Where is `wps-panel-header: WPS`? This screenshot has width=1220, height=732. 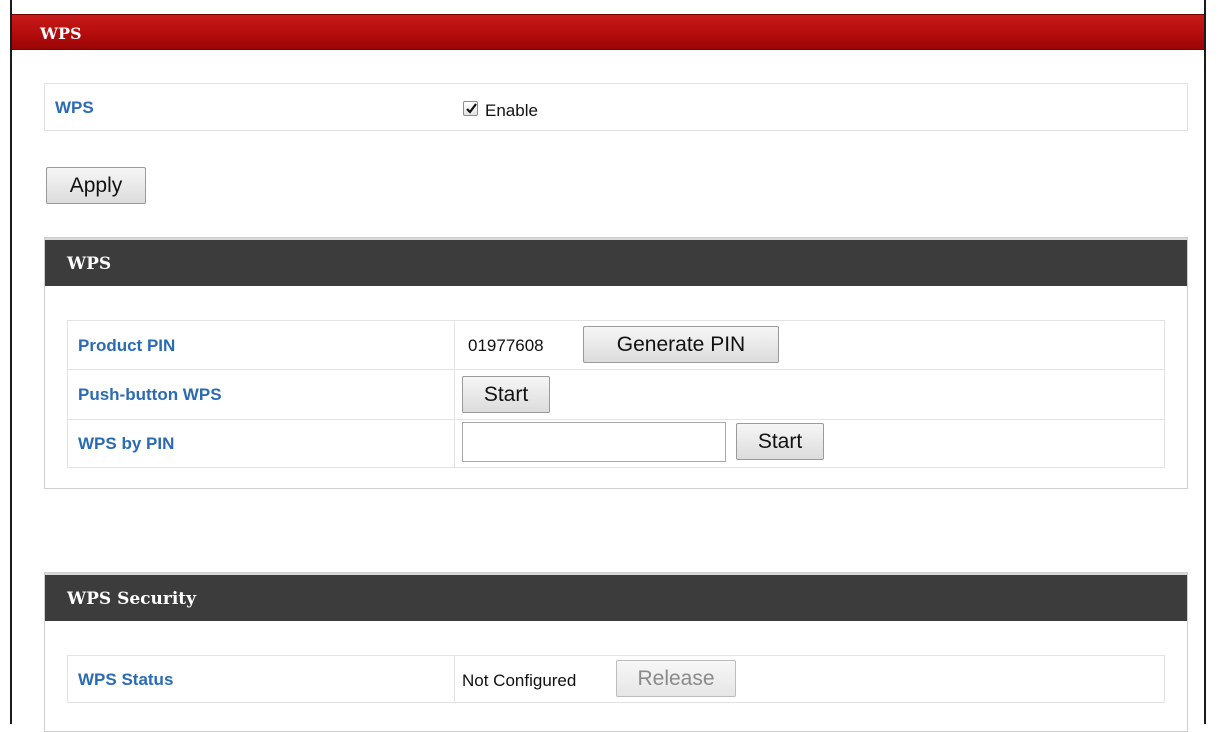
wps-panel-header: WPS is located at coordinates (616, 262).